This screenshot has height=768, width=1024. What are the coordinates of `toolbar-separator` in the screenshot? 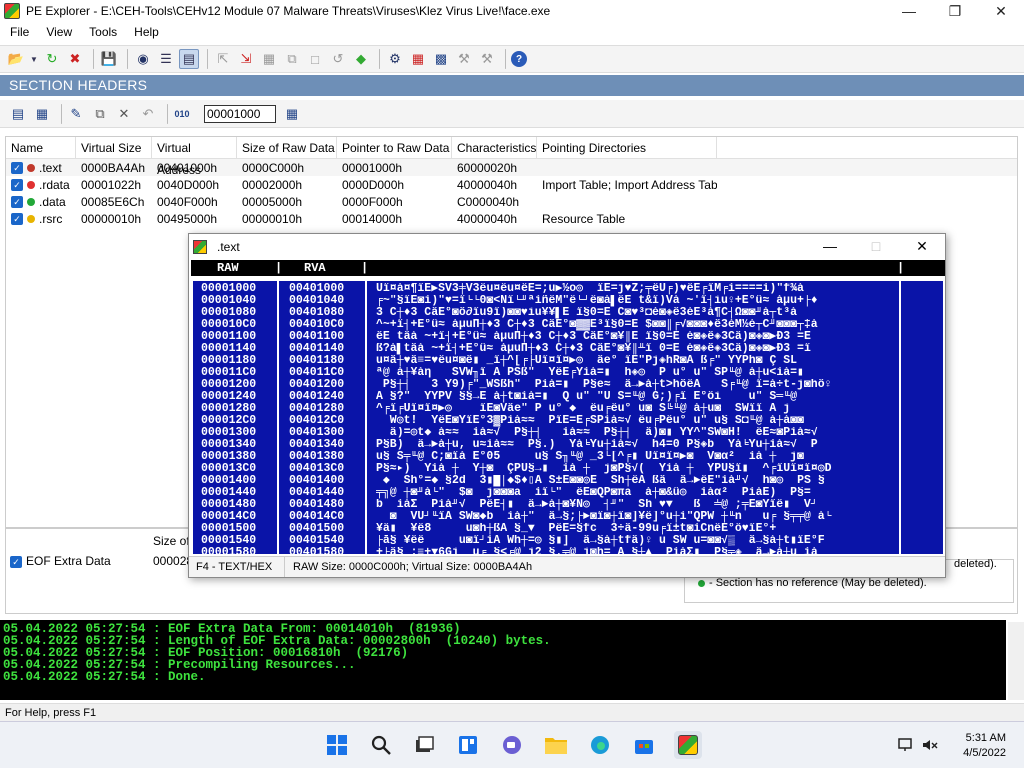 It's located at (127, 59).